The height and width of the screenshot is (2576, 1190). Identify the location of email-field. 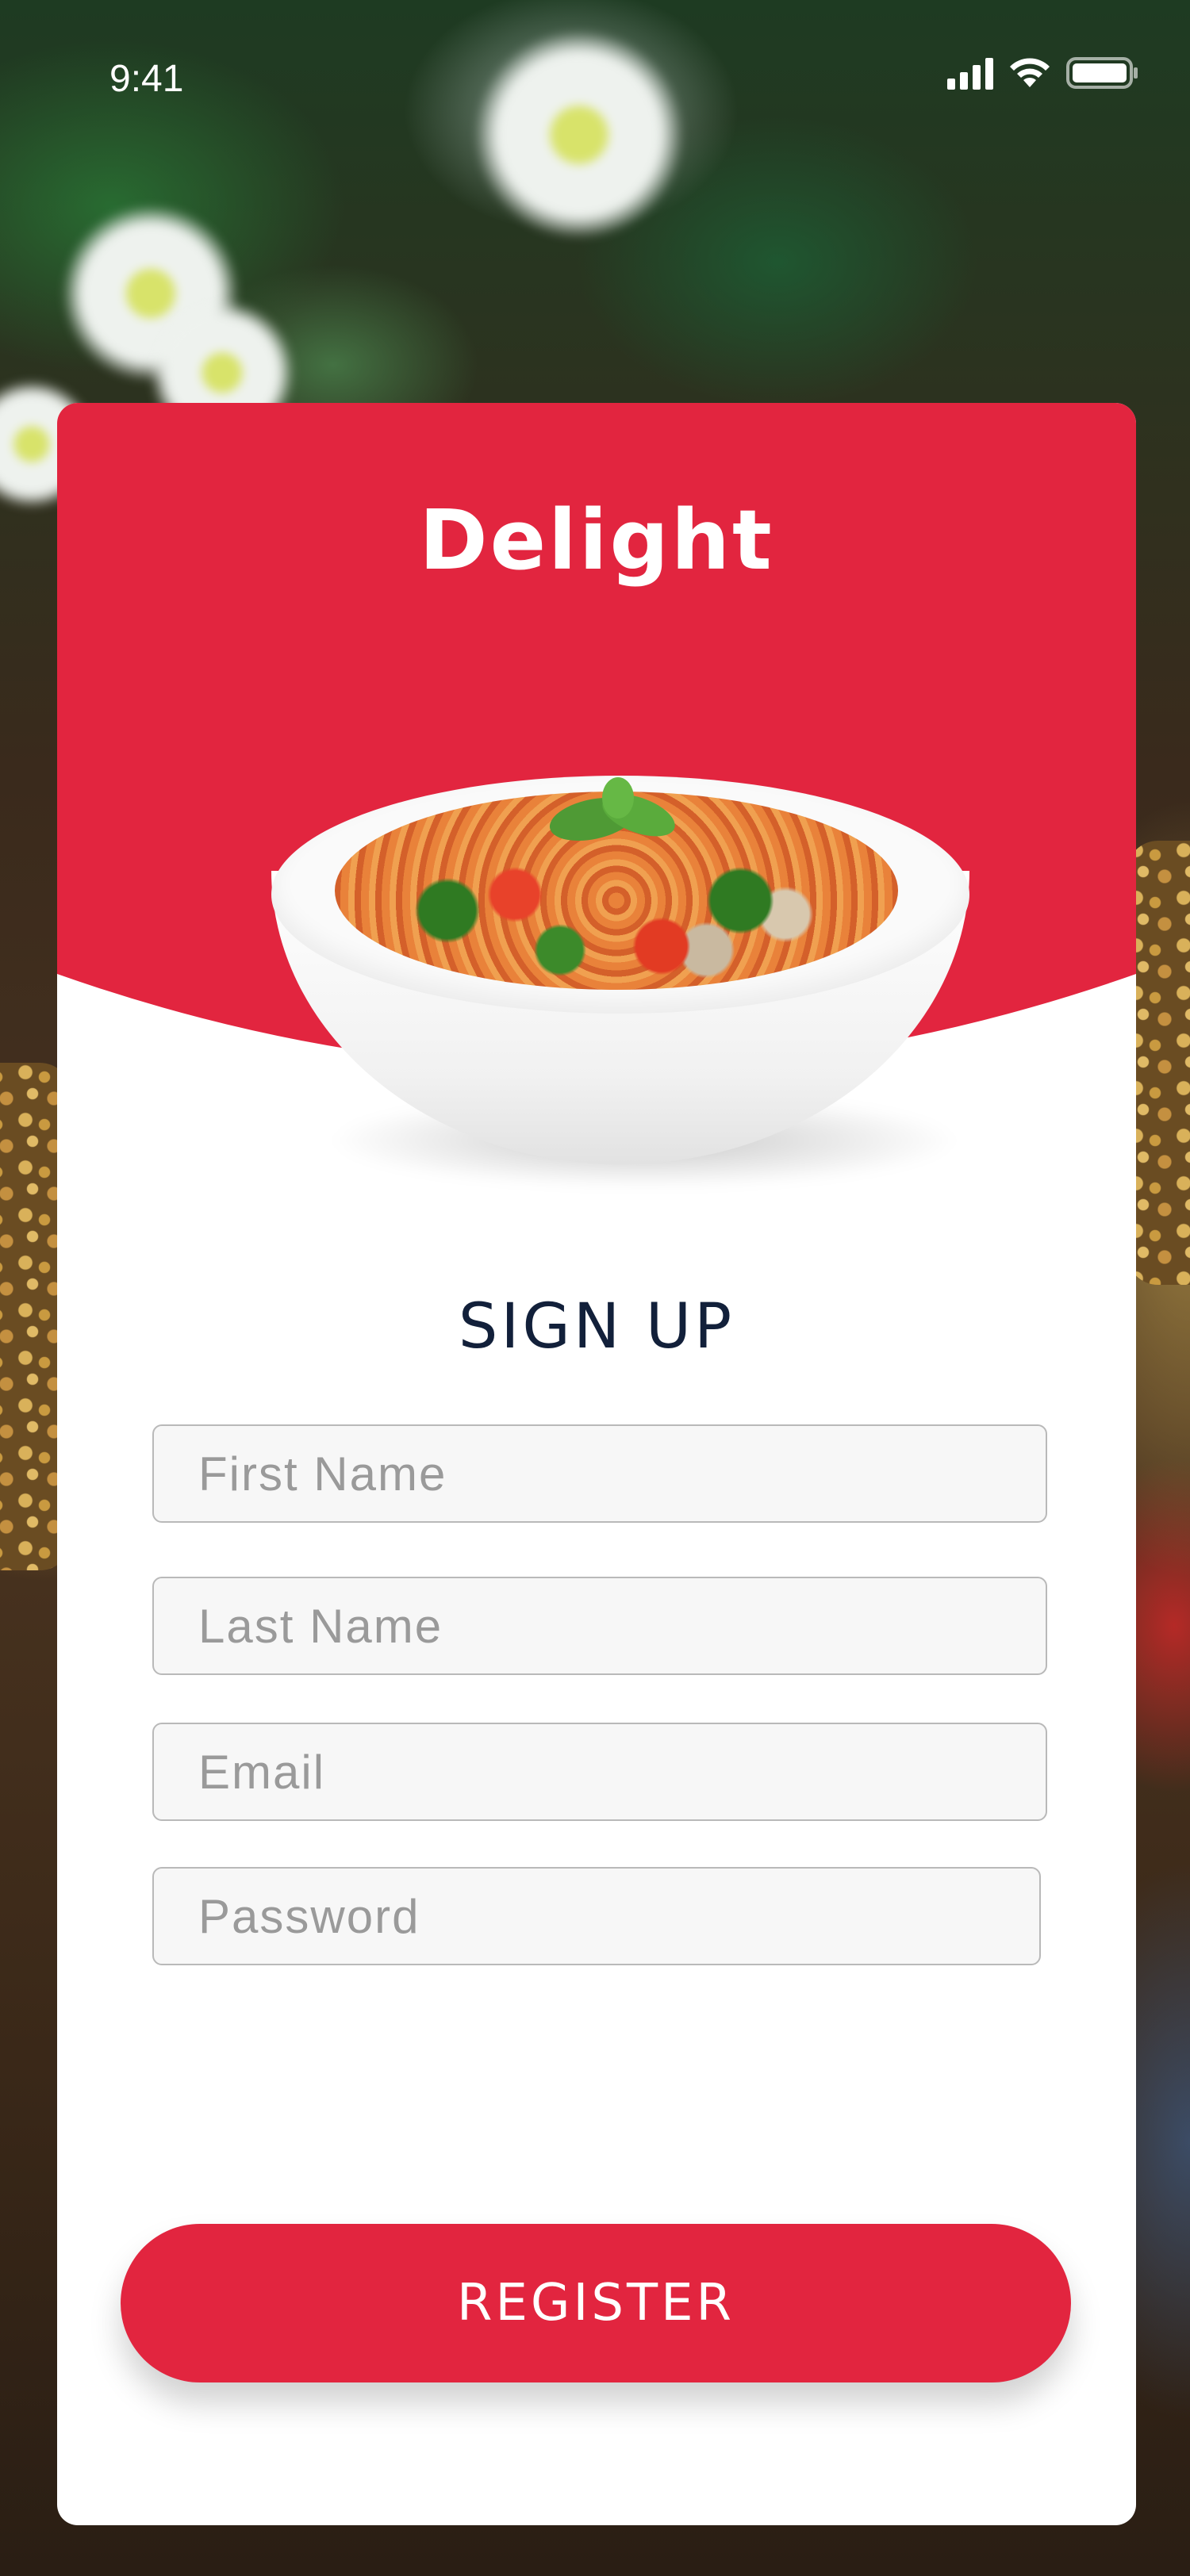
(599, 1772).